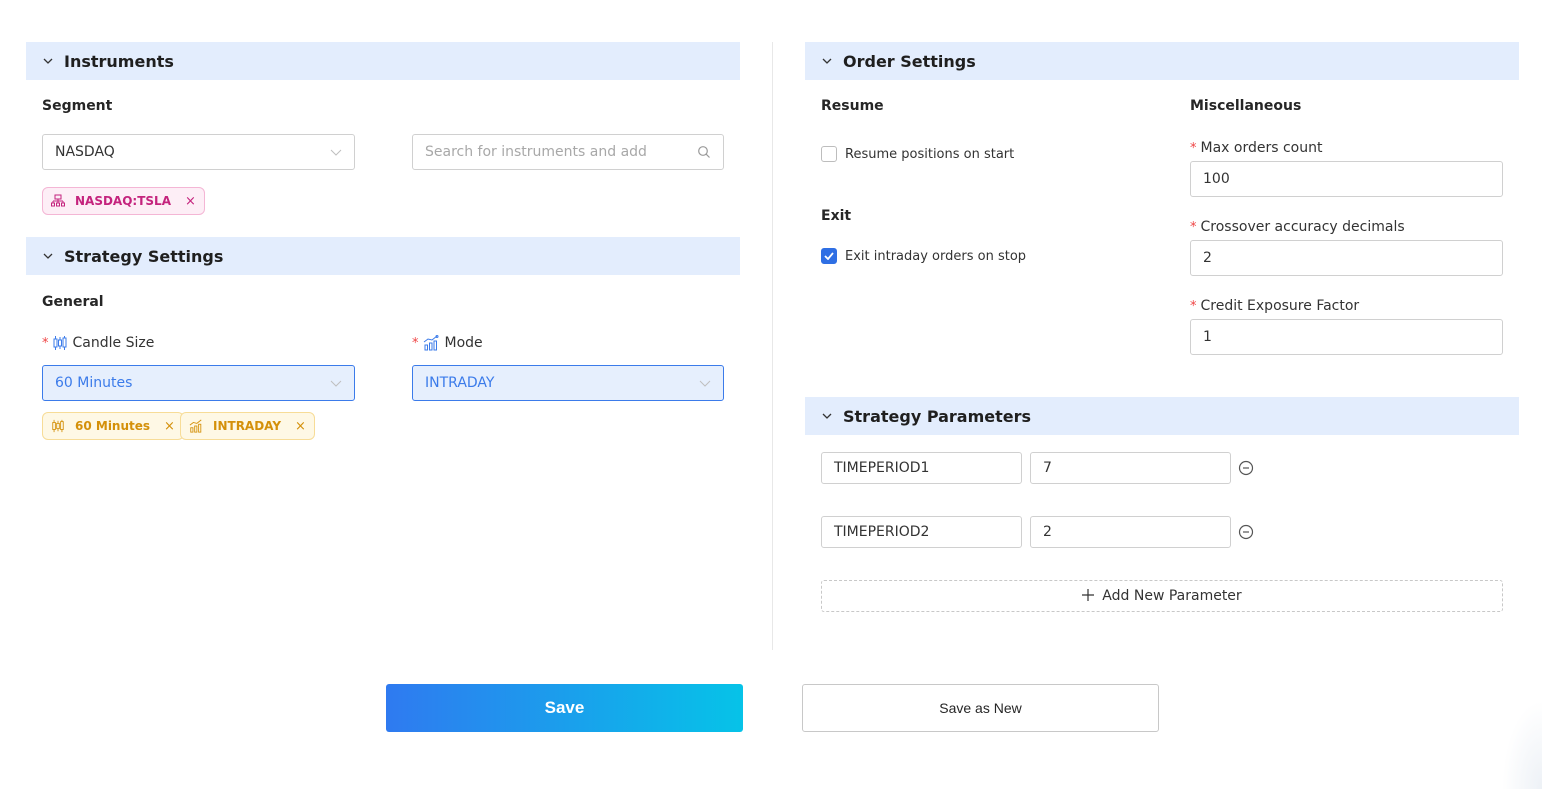 Image resolution: width=1542 pixels, height=789 pixels. I want to click on mode-tag: INTRADAY ×, so click(247, 426).